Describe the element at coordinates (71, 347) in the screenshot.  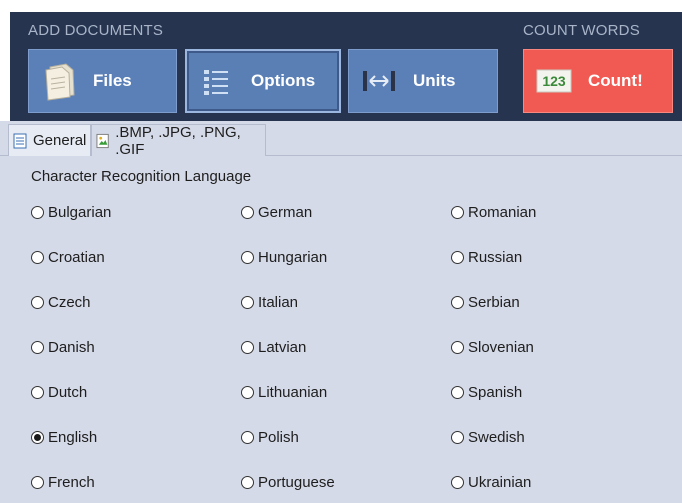
I see `radio-label: Danish` at that location.